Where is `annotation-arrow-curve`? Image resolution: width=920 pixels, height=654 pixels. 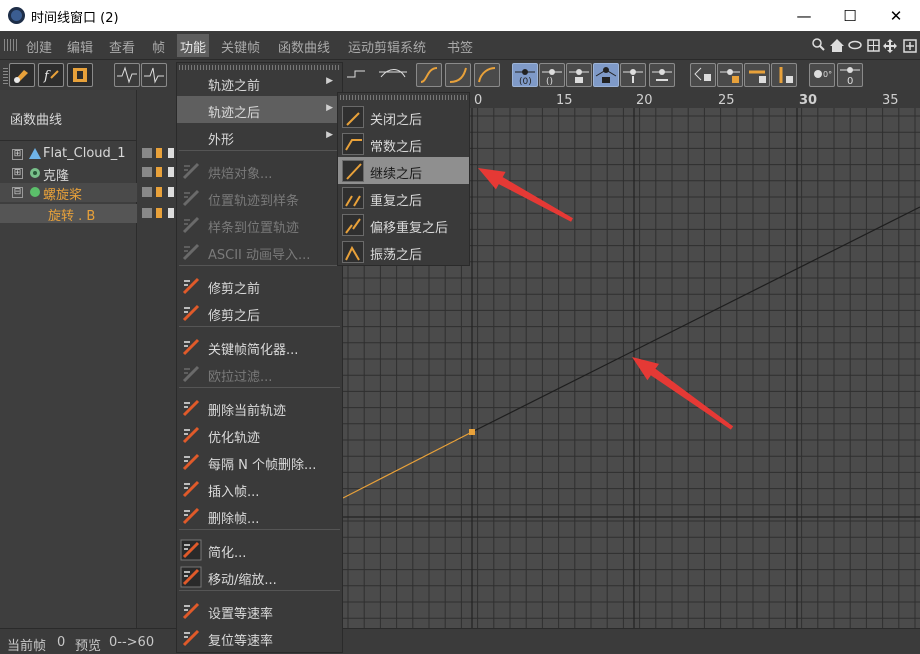
annotation-arrow-curve is located at coordinates (683, 393).